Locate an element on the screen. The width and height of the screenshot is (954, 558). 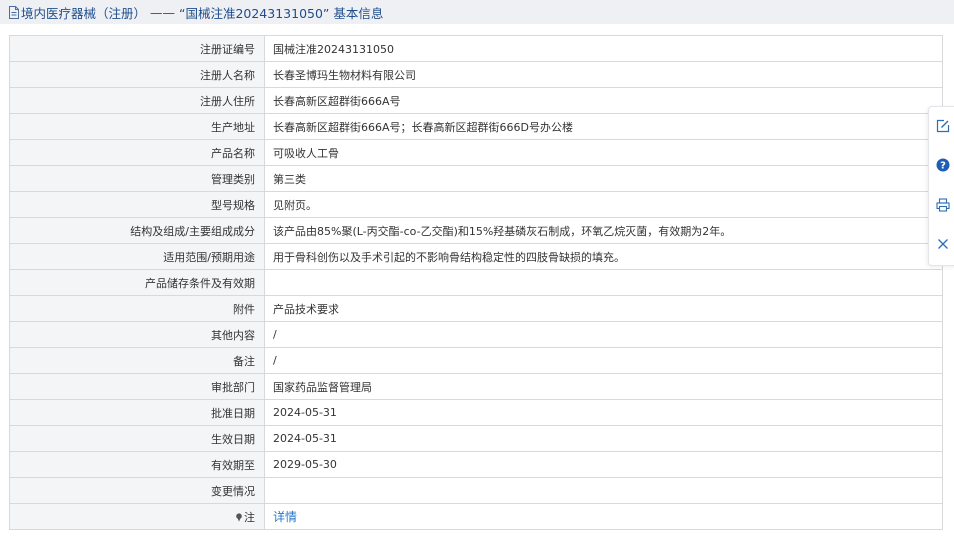
row-label: 备注 is located at coordinates (137, 360).